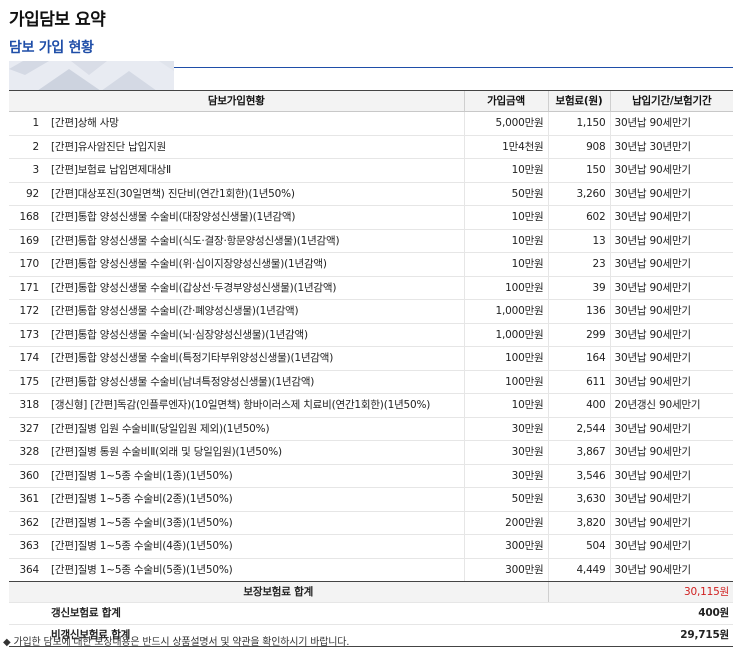 The height and width of the screenshot is (650, 742). What do you see at coordinates (28, 264) in the screenshot?
I see `row-number: 170` at bounding box center [28, 264].